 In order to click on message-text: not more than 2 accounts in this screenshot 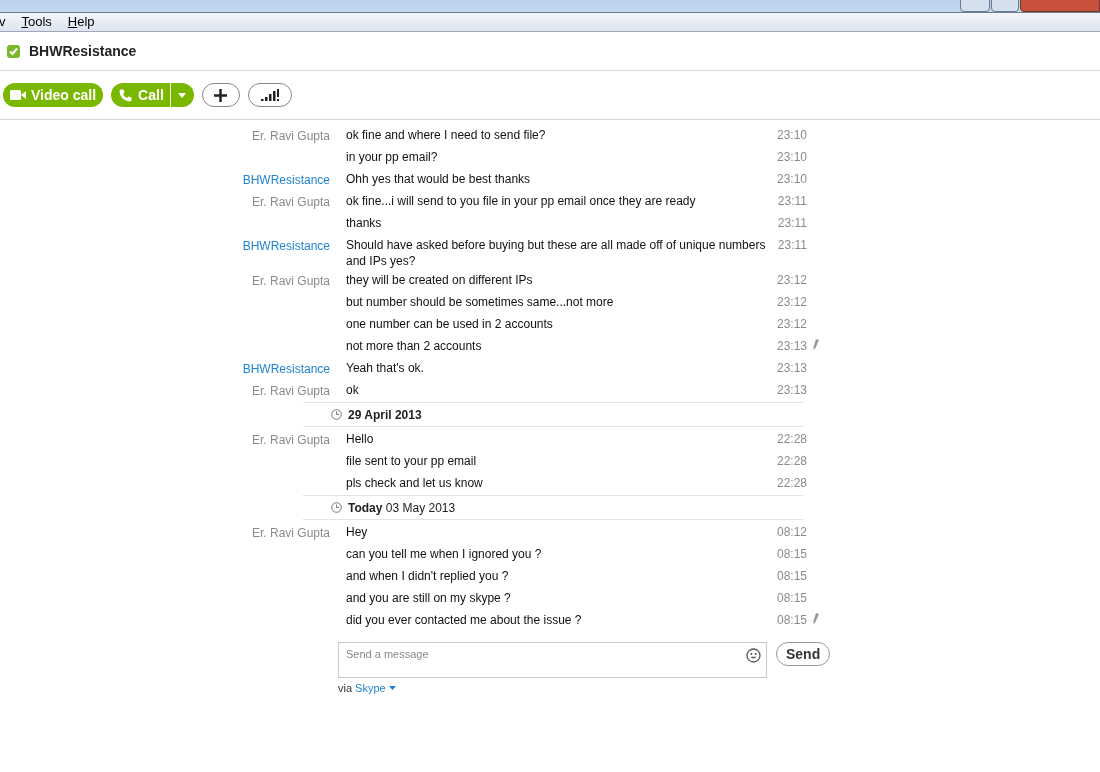, I will do `click(414, 346)`.